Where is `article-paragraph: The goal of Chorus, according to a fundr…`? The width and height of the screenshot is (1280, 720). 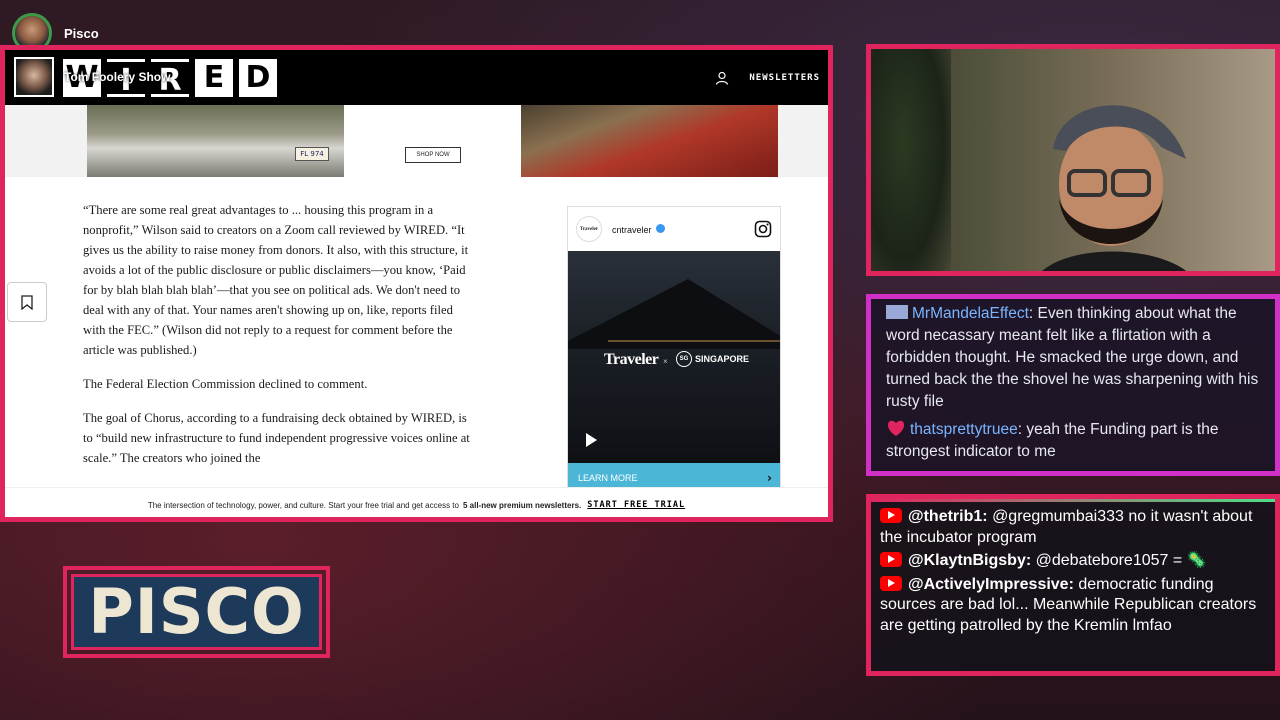
article-paragraph: The goal of Chorus, according to a fundr… is located at coordinates (276, 438).